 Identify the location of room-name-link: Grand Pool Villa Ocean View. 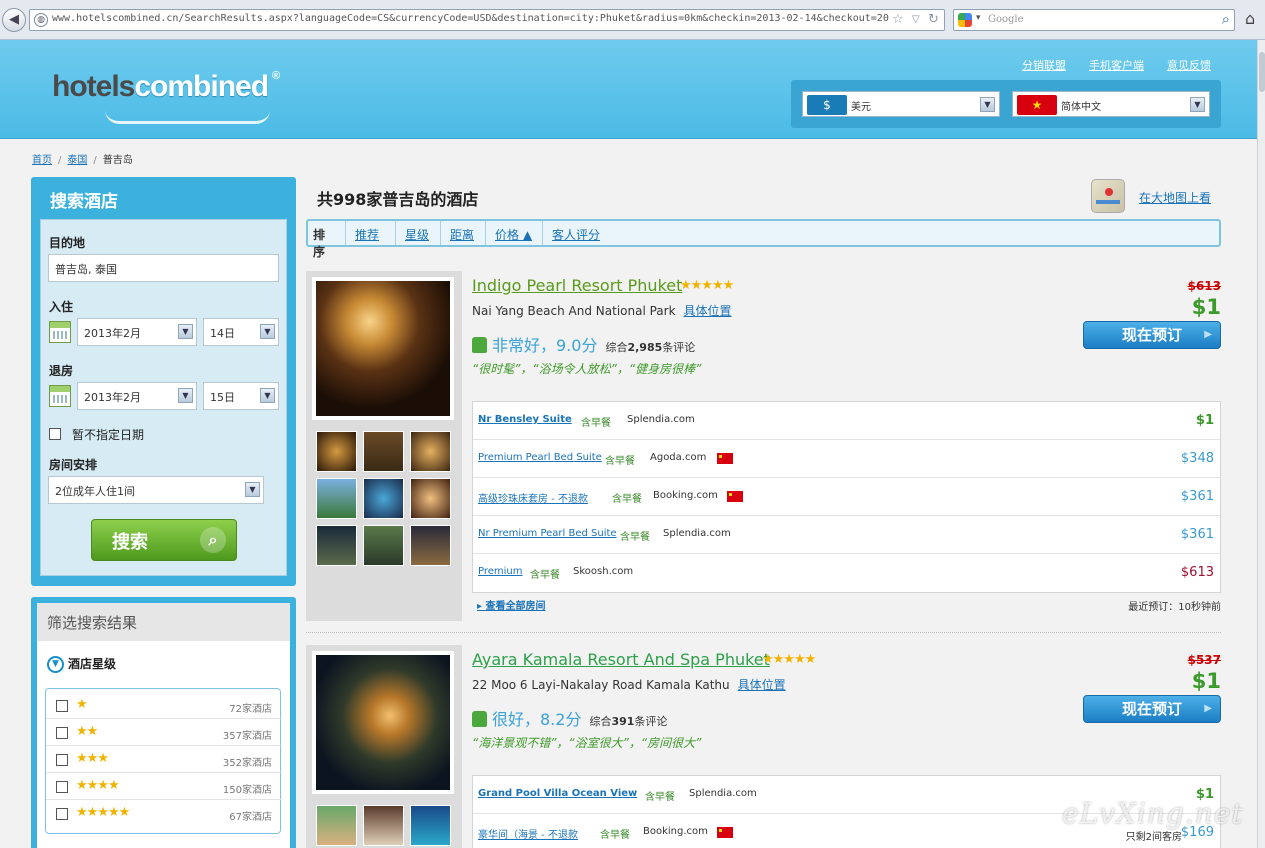
(557, 793).